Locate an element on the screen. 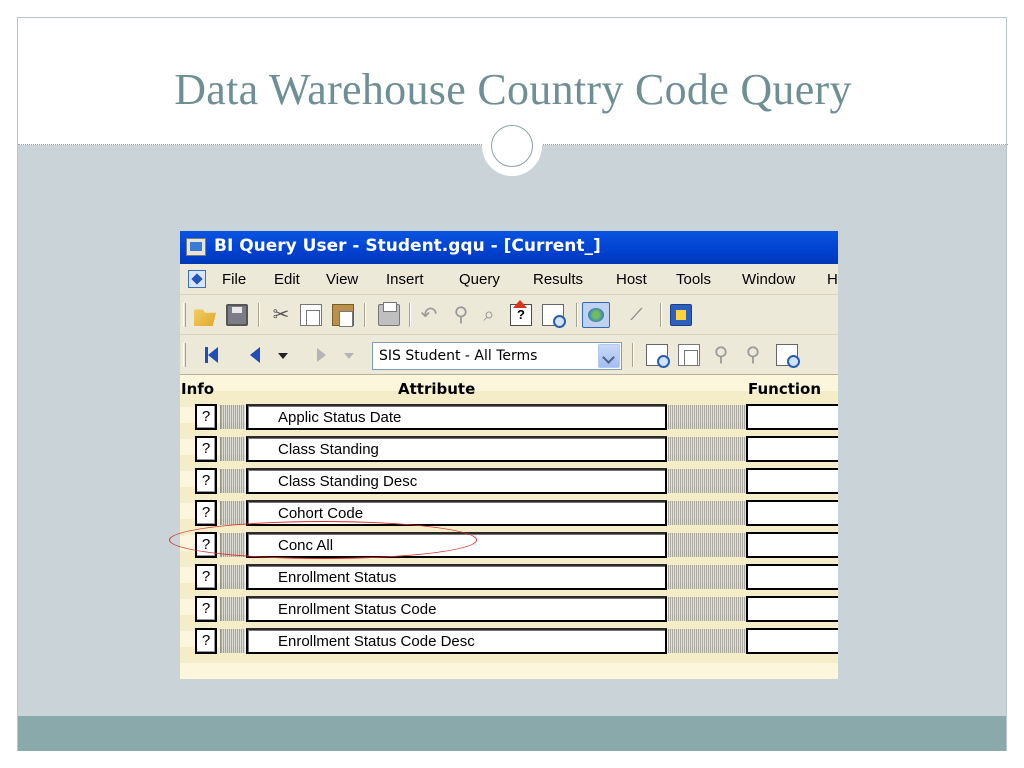 The width and height of the screenshot is (1024, 768). menu-edit: Edit is located at coordinates (287, 279).